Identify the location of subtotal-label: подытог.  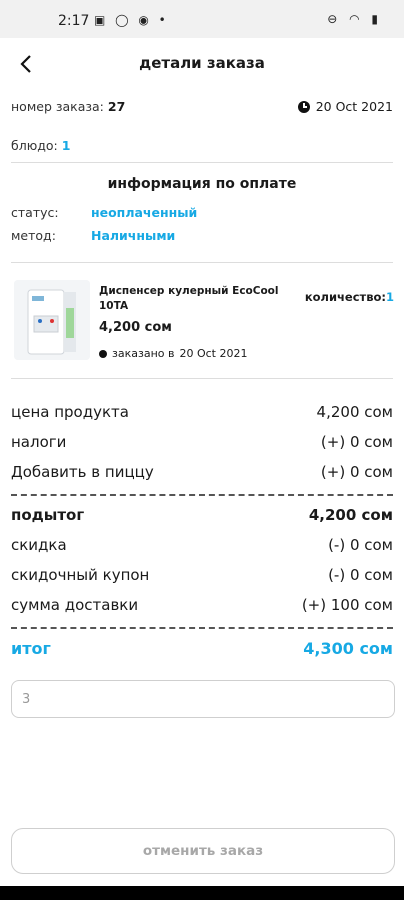
(48, 515).